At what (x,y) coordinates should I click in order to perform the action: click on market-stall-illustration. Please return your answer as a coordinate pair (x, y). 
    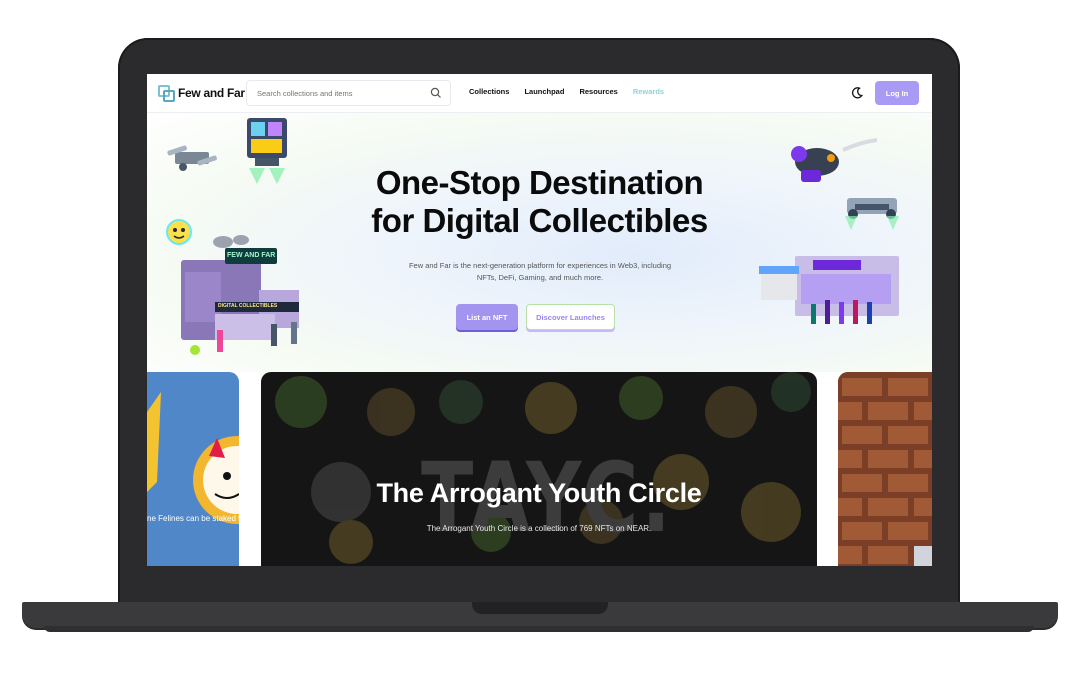
    Looking at the image, I should click on (829, 290).